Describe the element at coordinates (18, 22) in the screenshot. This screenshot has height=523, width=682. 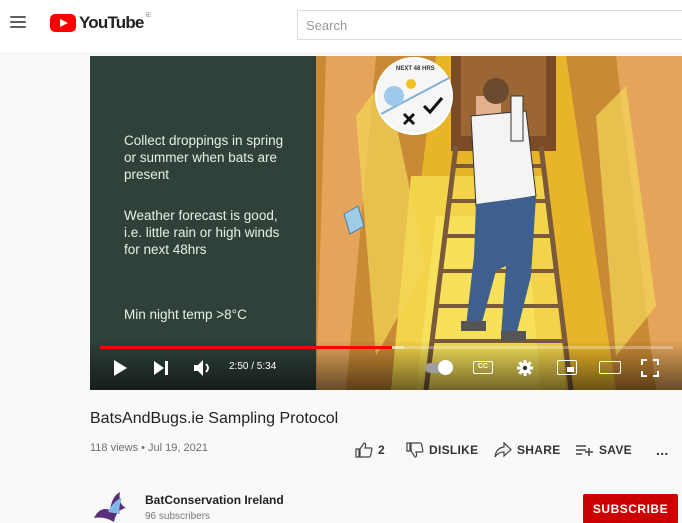
I see `hamburger-menu-icon` at that location.